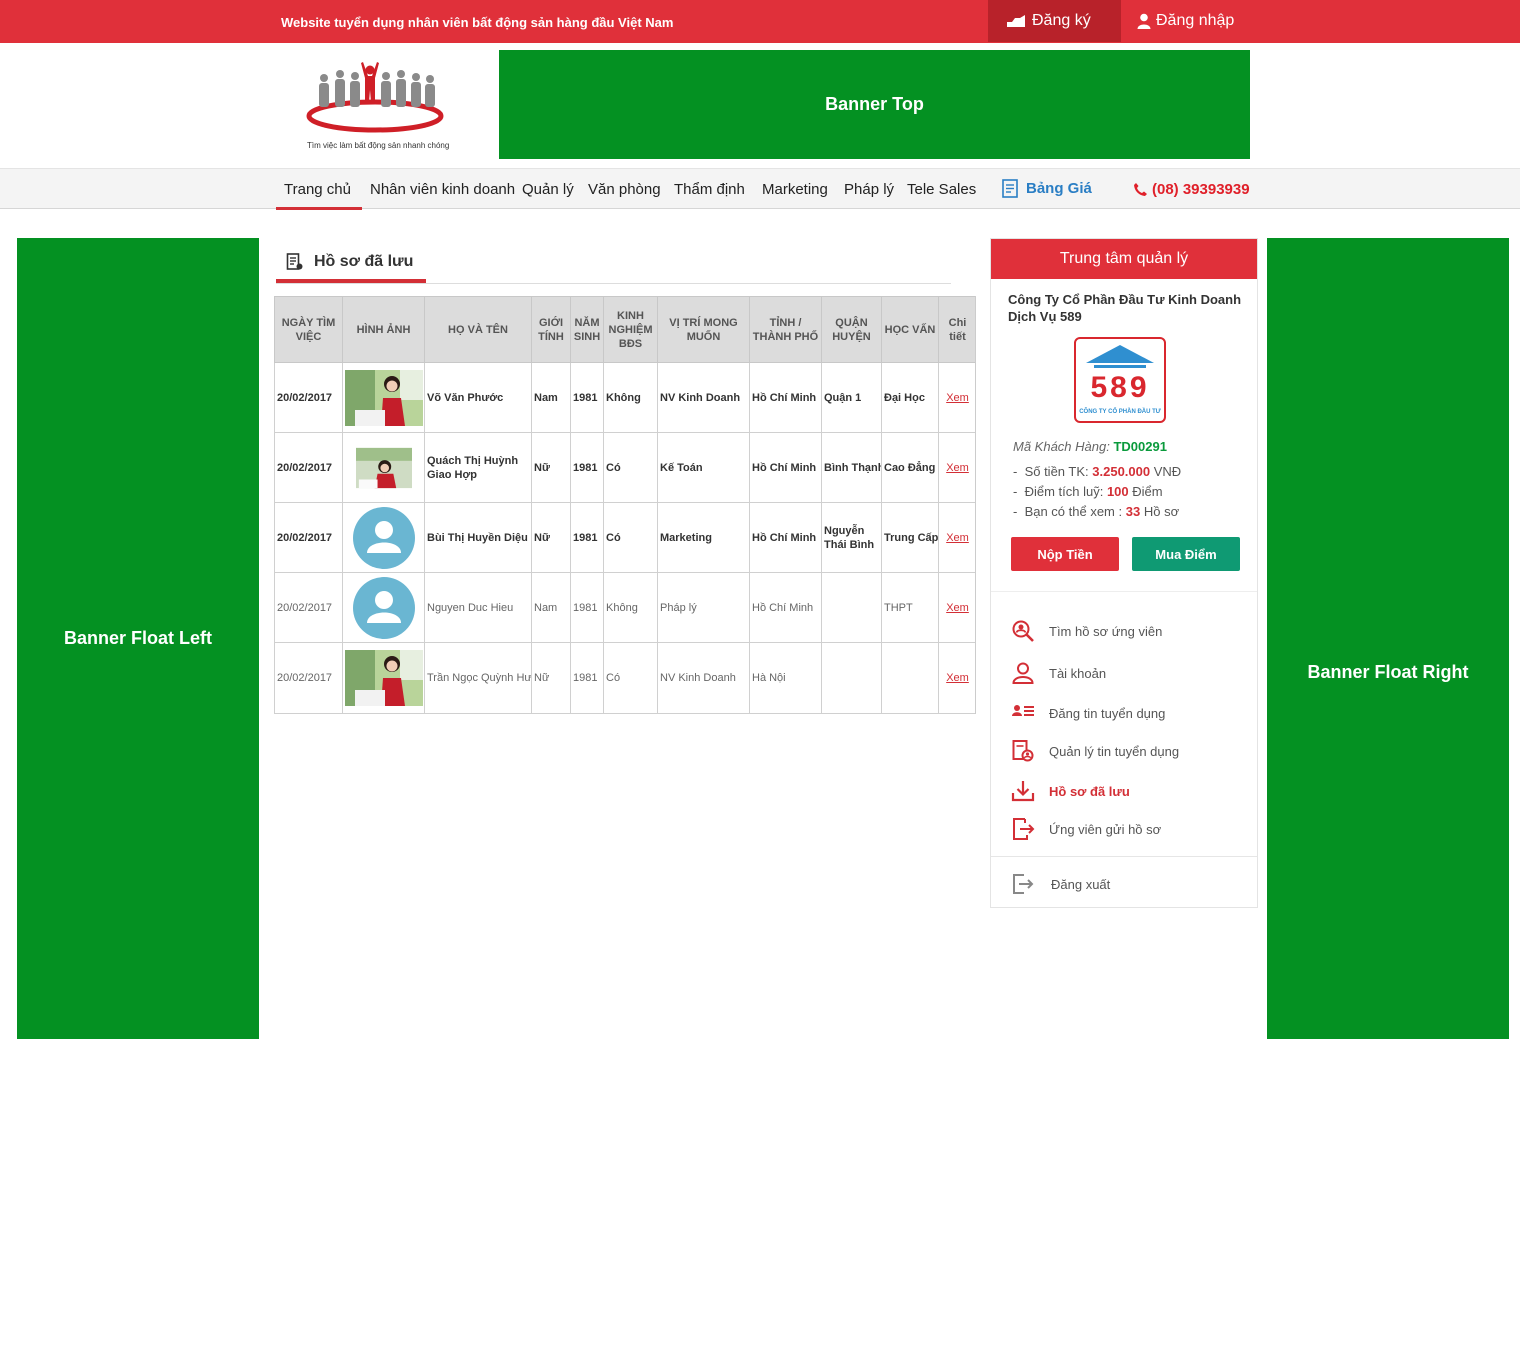  I want to click on menu-label: Tìm hồ sơ ứng viên, so click(1106, 631).